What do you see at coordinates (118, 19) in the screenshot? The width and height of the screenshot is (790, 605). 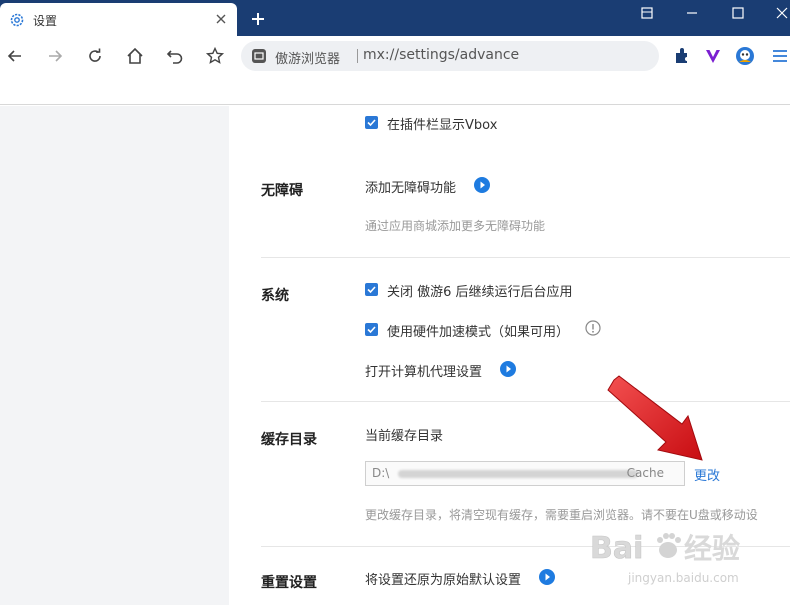 I see `tab-settings: 设置` at bounding box center [118, 19].